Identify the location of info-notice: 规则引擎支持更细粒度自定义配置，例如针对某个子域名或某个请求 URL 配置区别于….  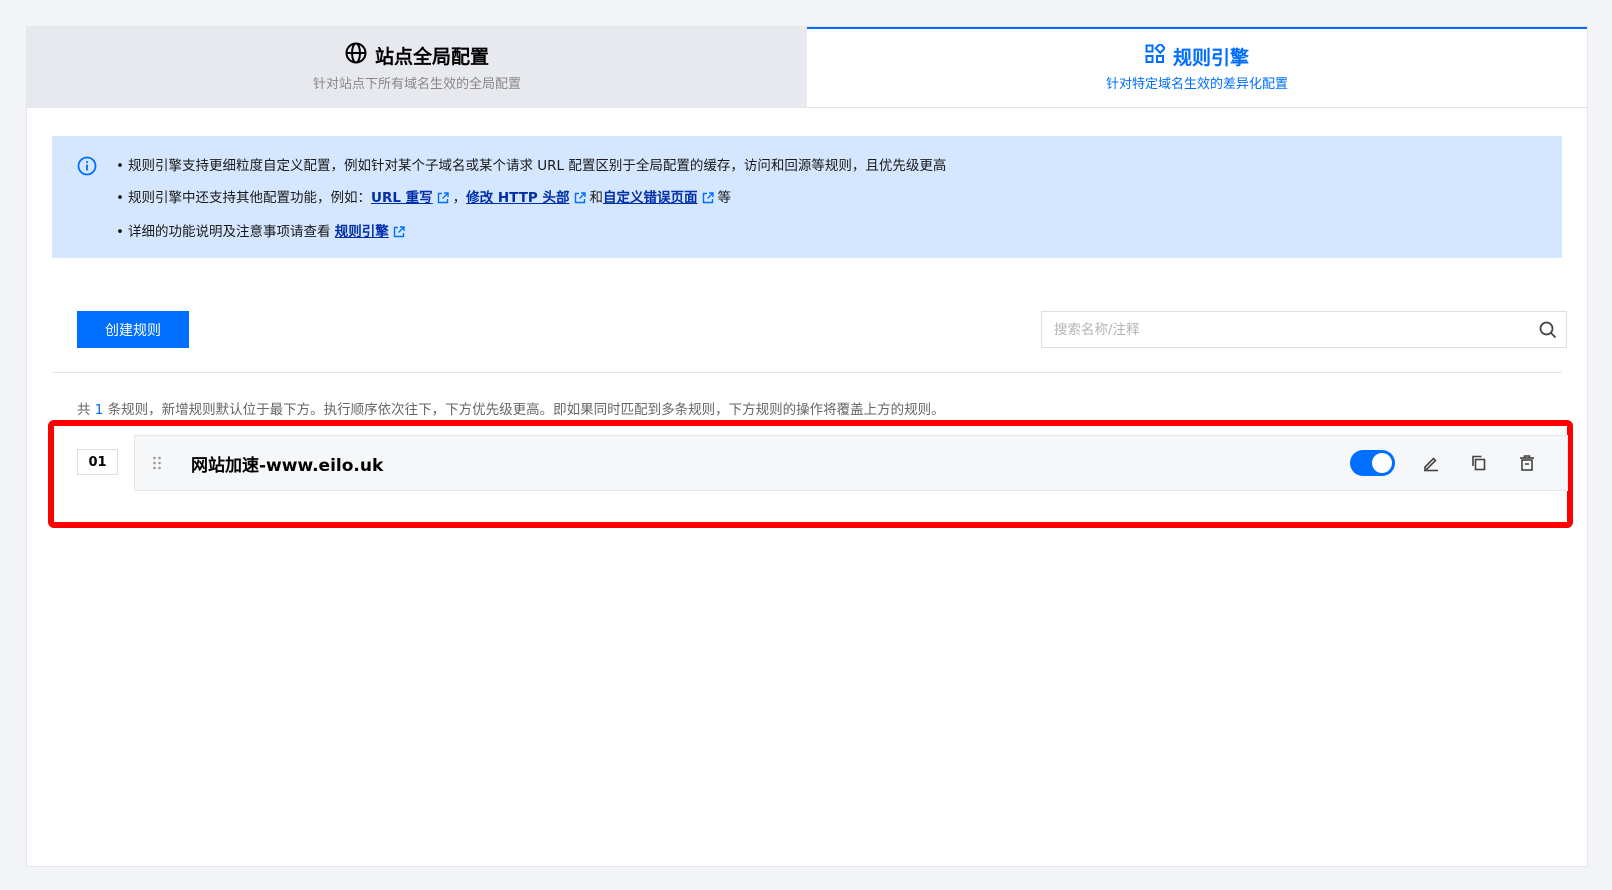
(807, 197).